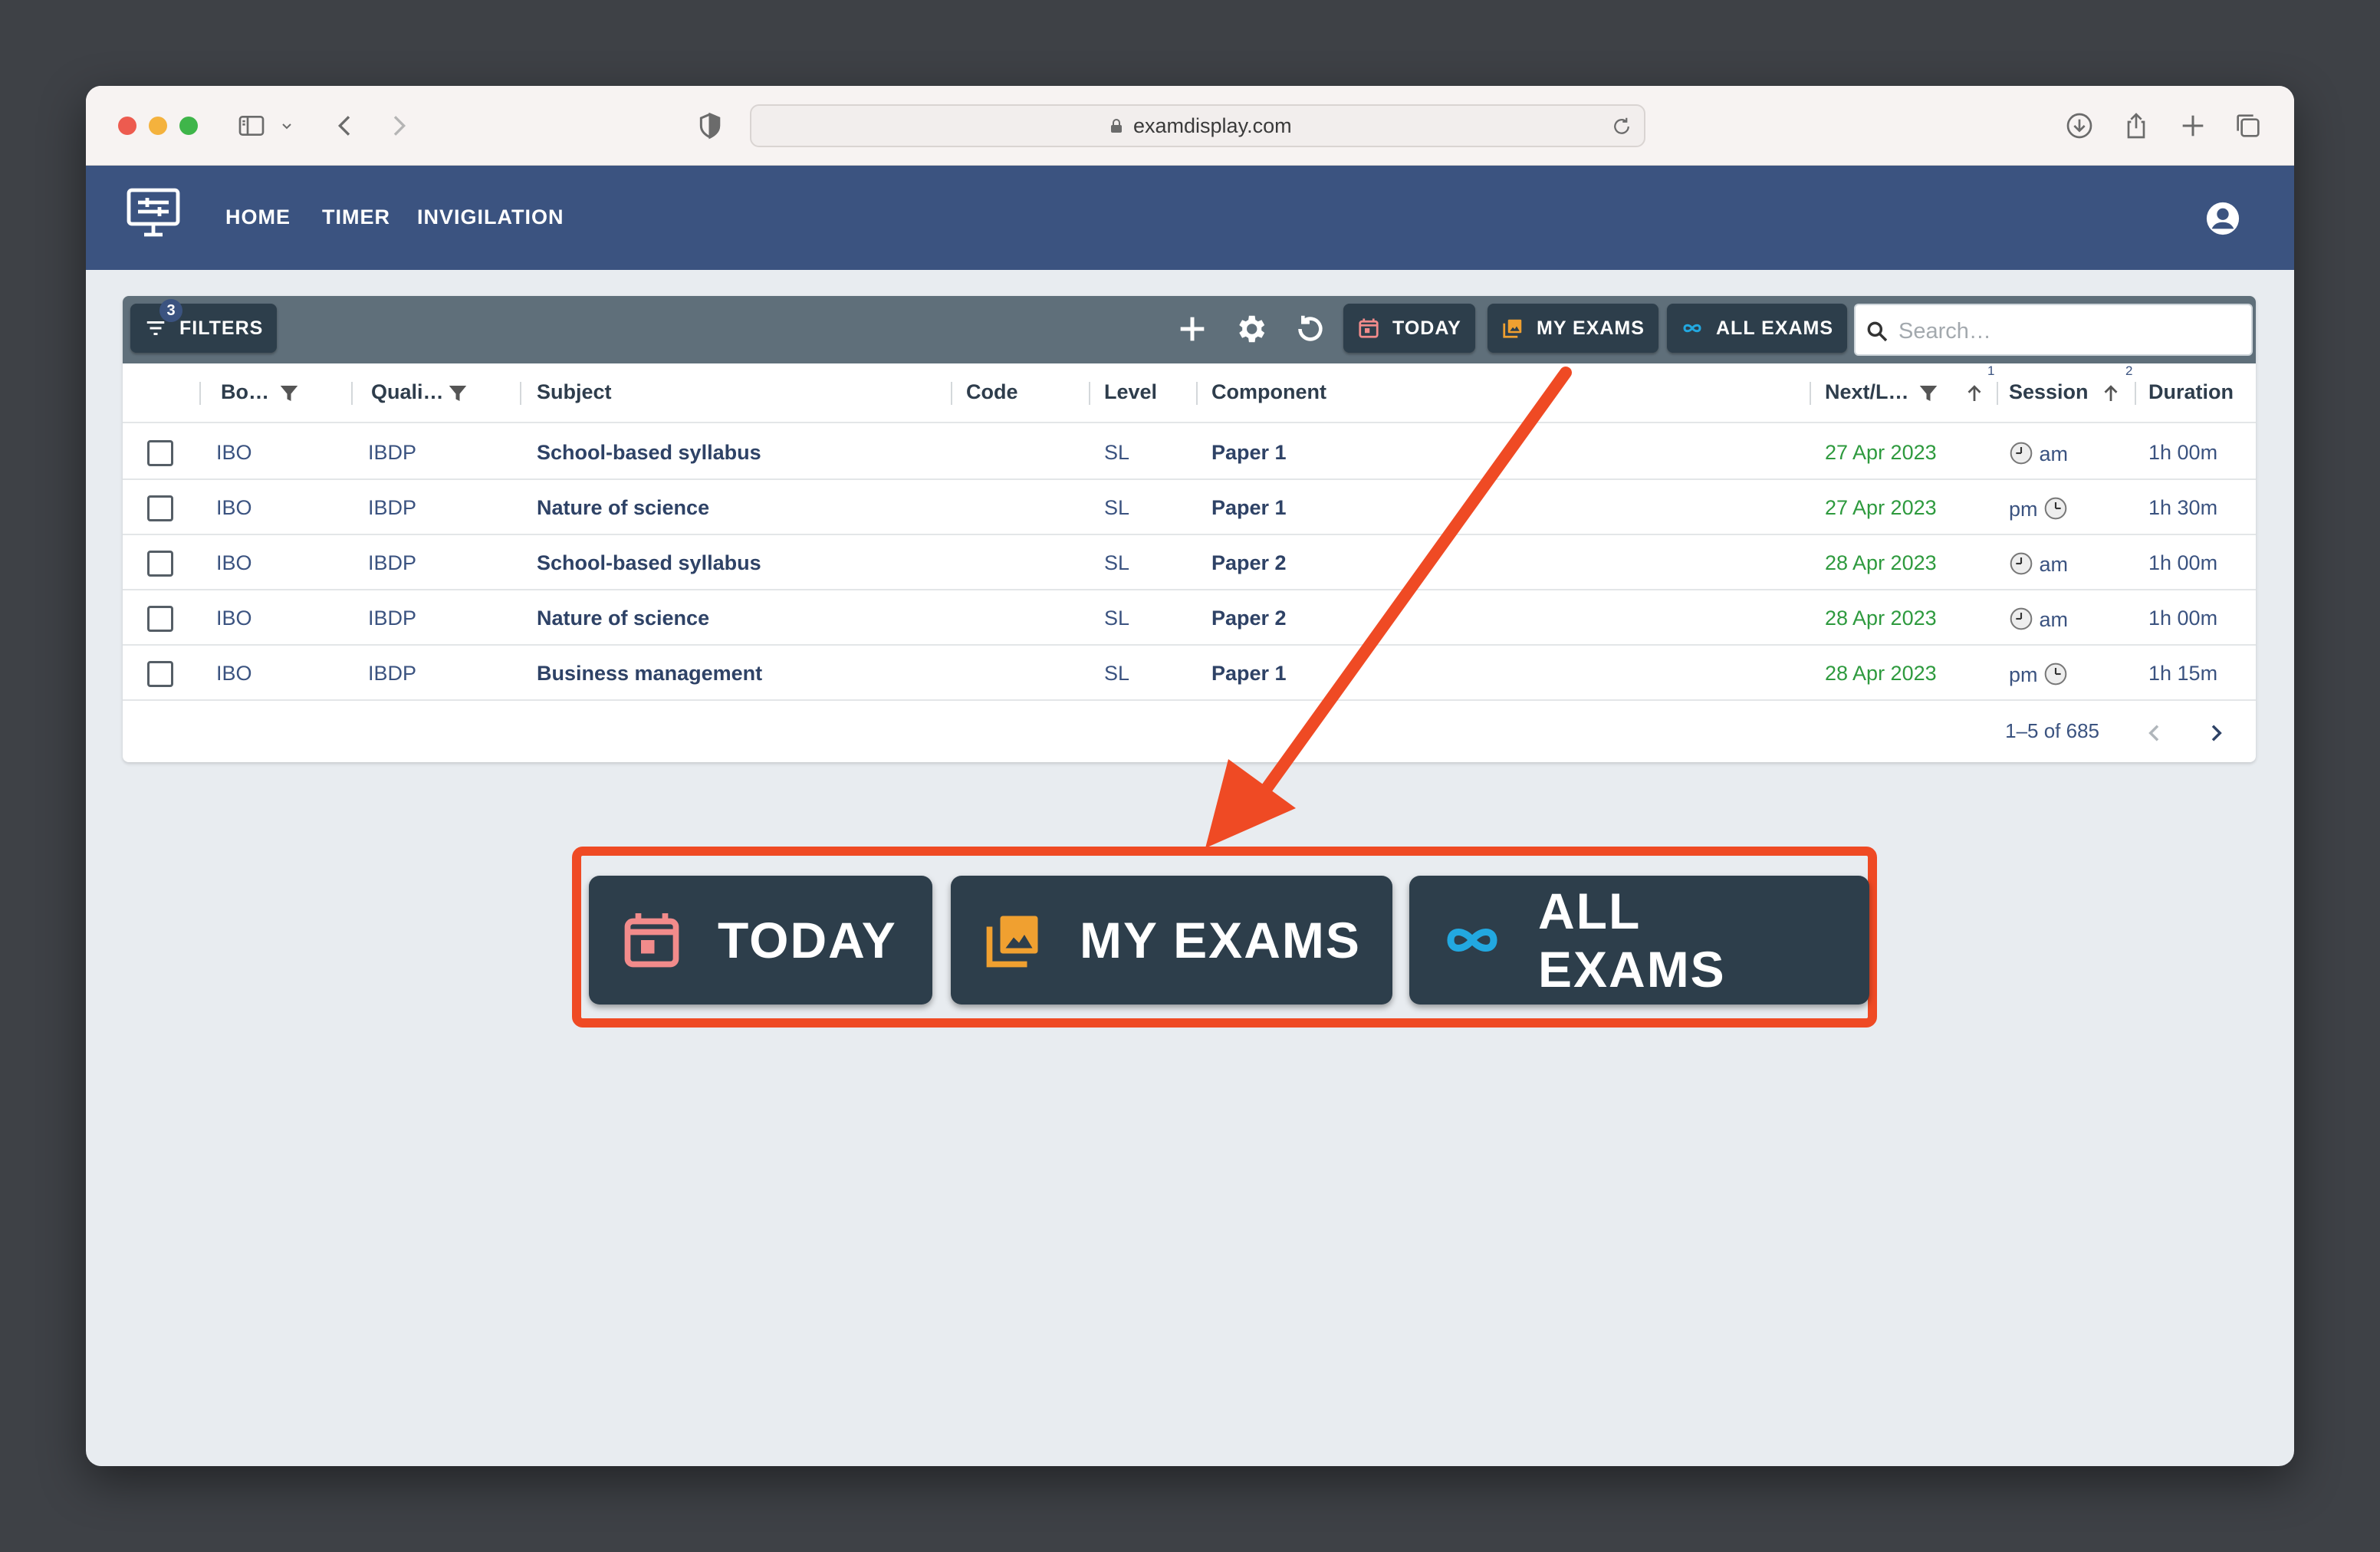  Describe the element at coordinates (1221, 940) in the screenshot. I see `my-exams-label-zoomed: MY EXAMS` at that location.